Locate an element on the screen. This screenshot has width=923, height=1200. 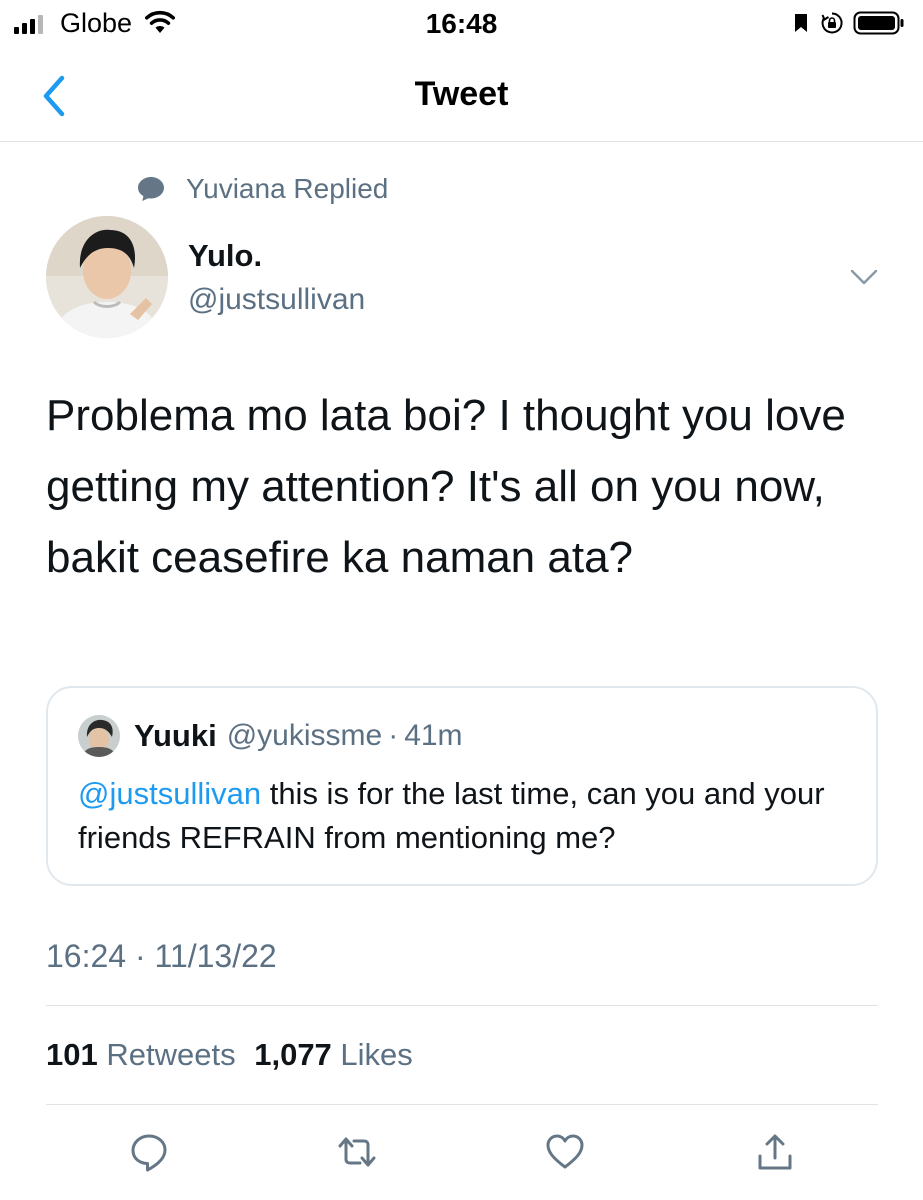
speech-bubble-icon is located at coordinates (151, 189).